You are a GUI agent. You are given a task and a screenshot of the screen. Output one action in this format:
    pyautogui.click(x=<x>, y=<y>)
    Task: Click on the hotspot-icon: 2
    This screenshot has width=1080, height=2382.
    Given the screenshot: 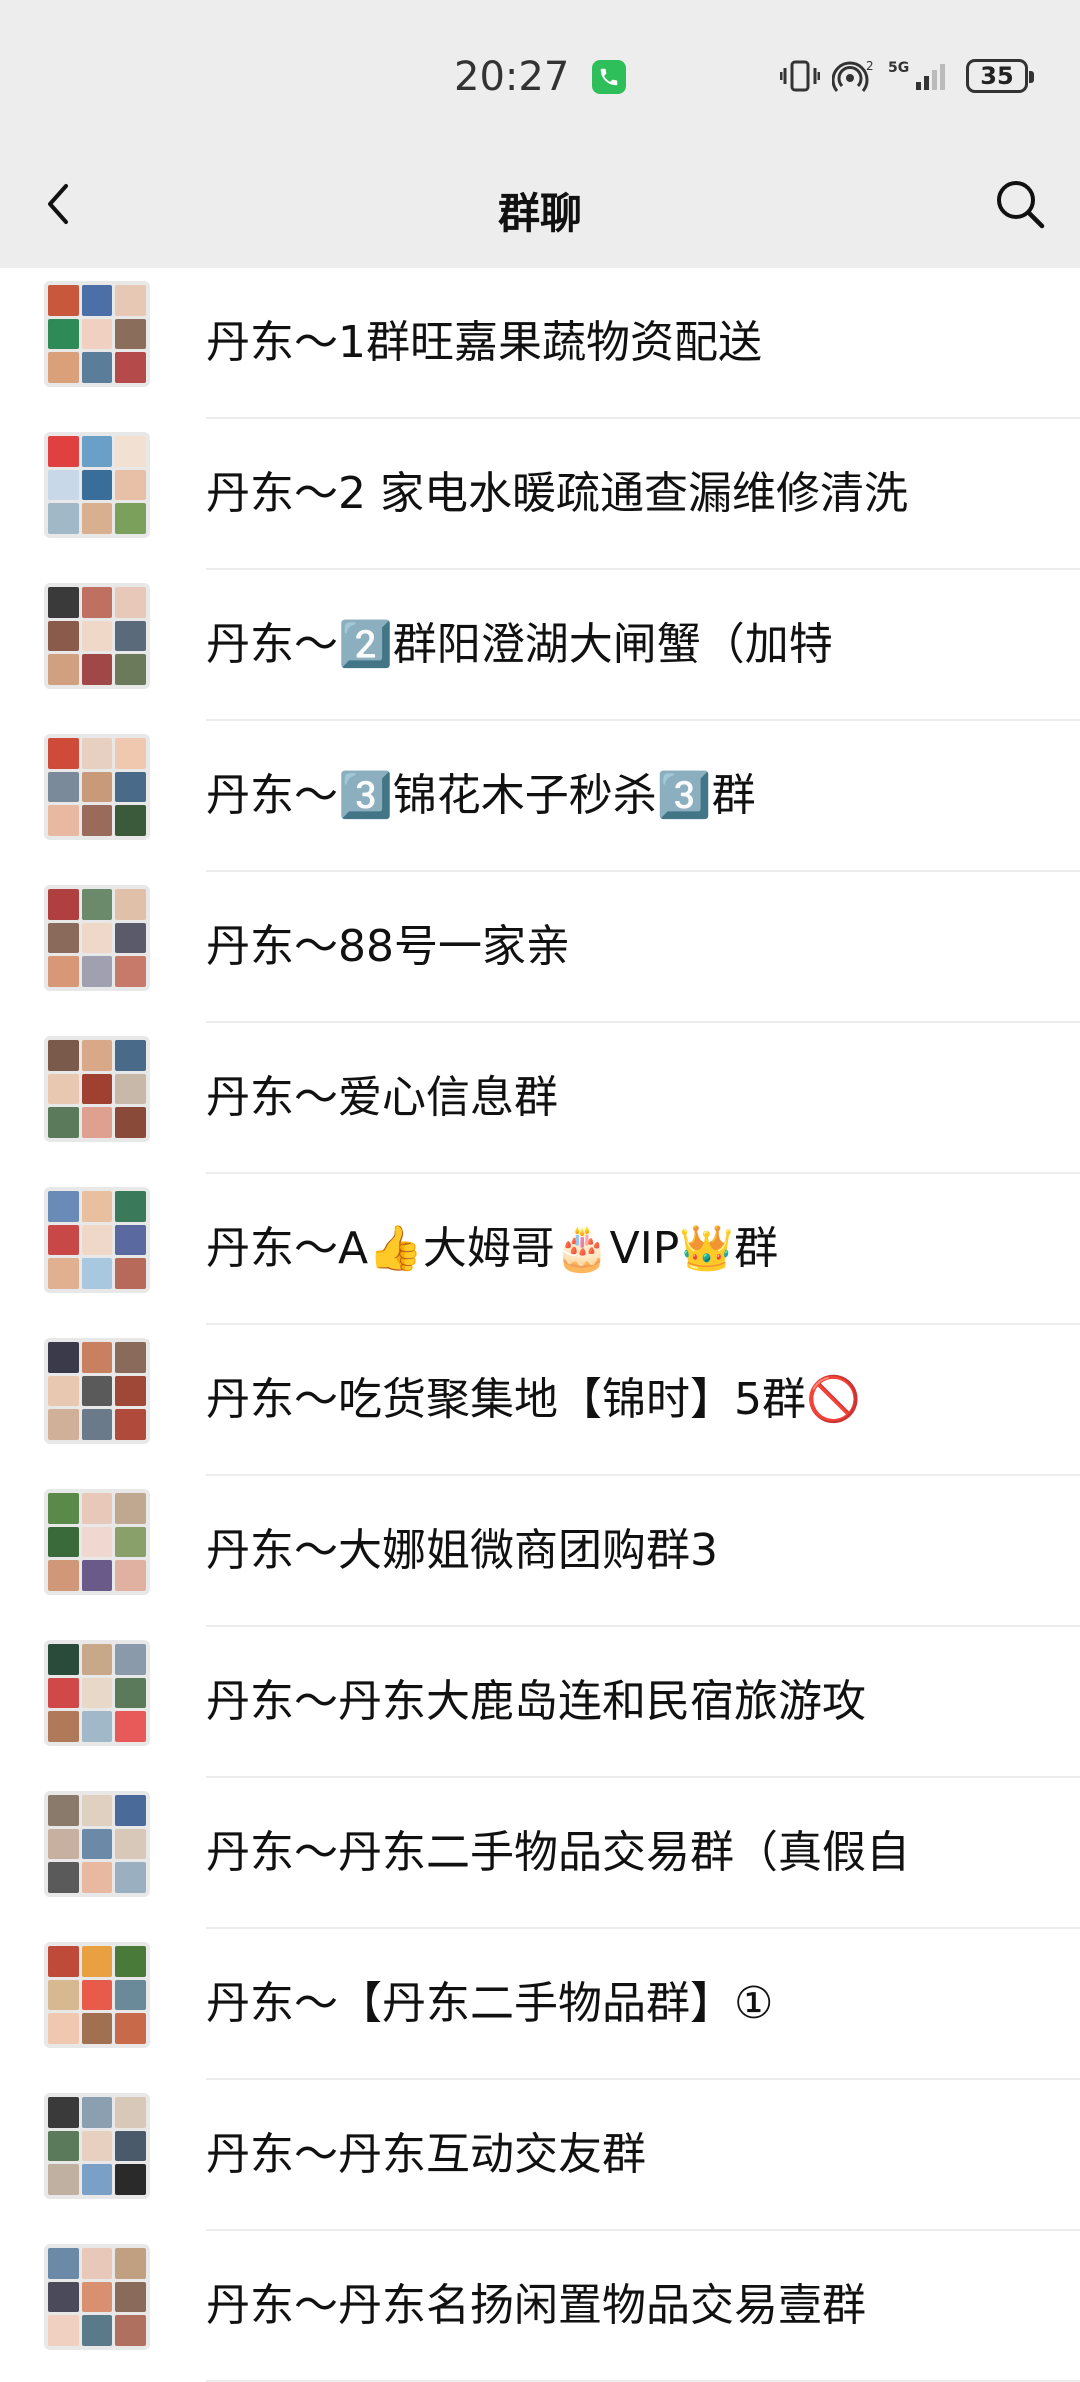 What is the action you would take?
    pyautogui.click(x=853, y=75)
    